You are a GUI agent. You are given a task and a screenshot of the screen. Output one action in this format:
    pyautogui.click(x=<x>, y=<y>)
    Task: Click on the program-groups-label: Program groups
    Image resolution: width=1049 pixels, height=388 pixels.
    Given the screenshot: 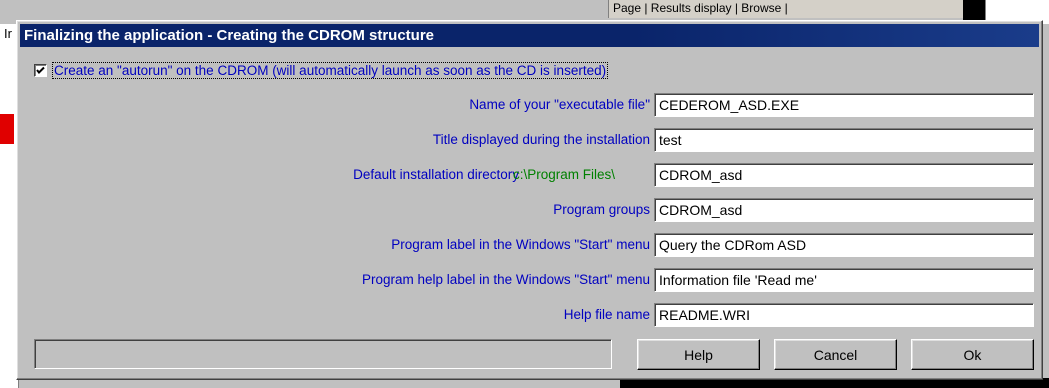 What is the action you would take?
    pyautogui.click(x=601, y=209)
    